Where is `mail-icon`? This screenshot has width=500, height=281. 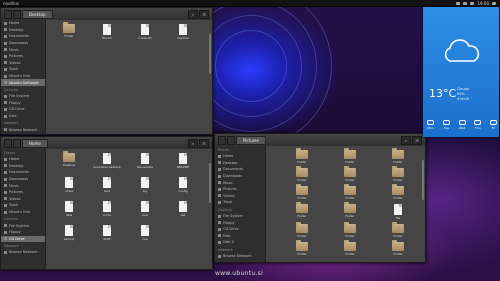 mail-icon is located at coordinates (465, 3).